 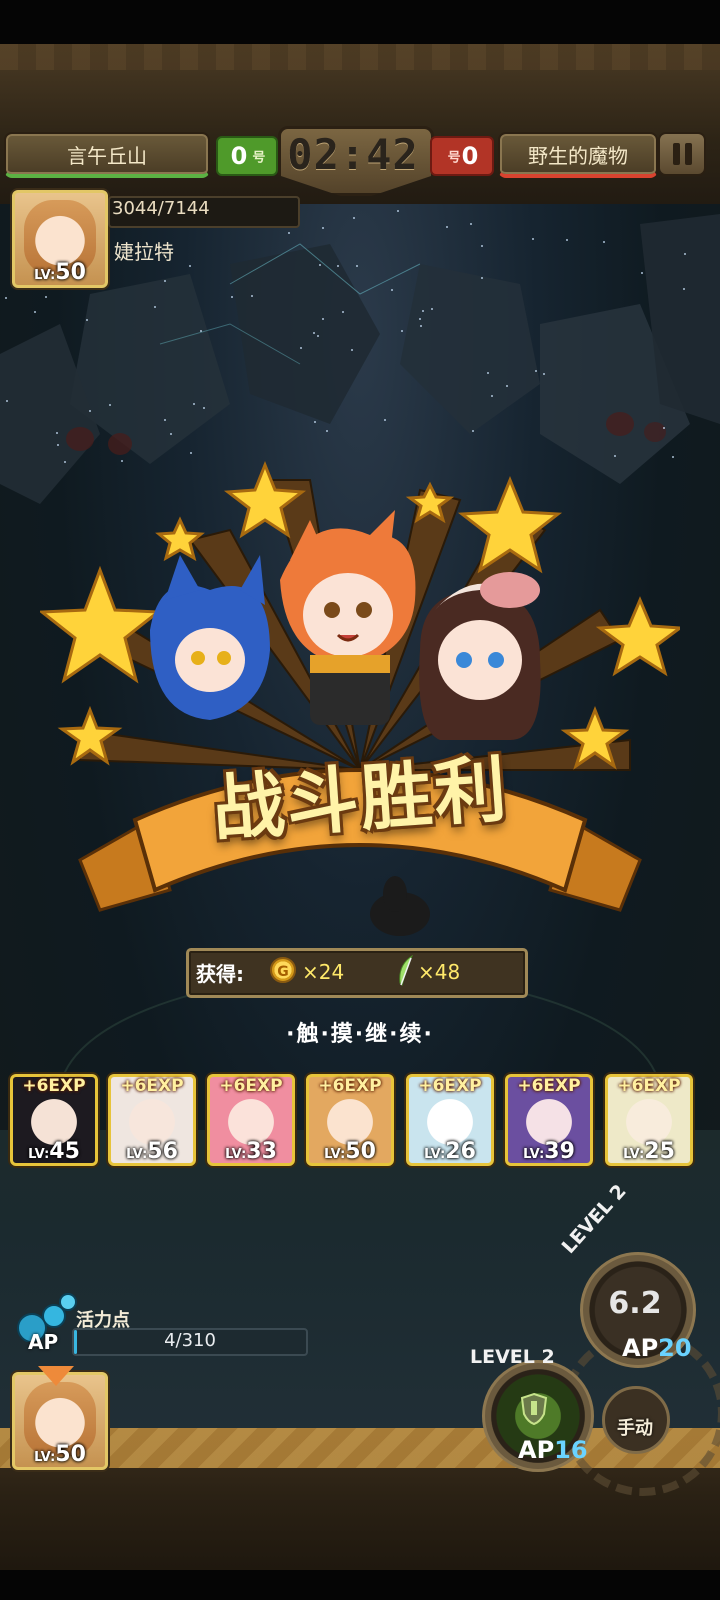 What do you see at coordinates (578, 155) in the screenshot?
I see `right-team-name: 野生的魔物` at bounding box center [578, 155].